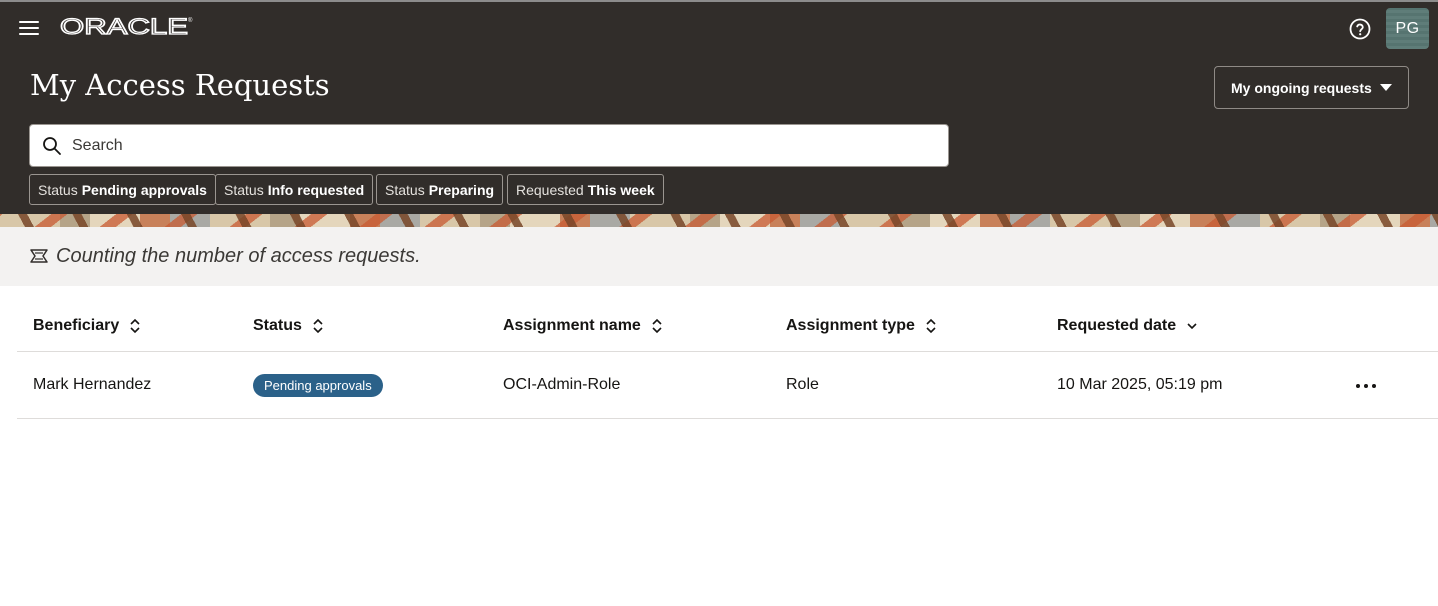 The width and height of the screenshot is (1438, 606). I want to click on page-title: My Access Requests, so click(180, 85).